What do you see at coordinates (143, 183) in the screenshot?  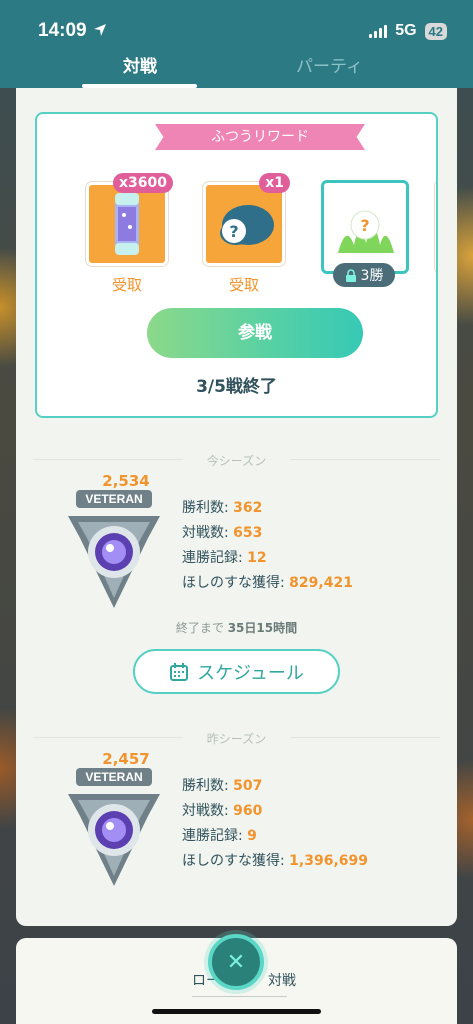 I see `reward-count-badge: x3600` at bounding box center [143, 183].